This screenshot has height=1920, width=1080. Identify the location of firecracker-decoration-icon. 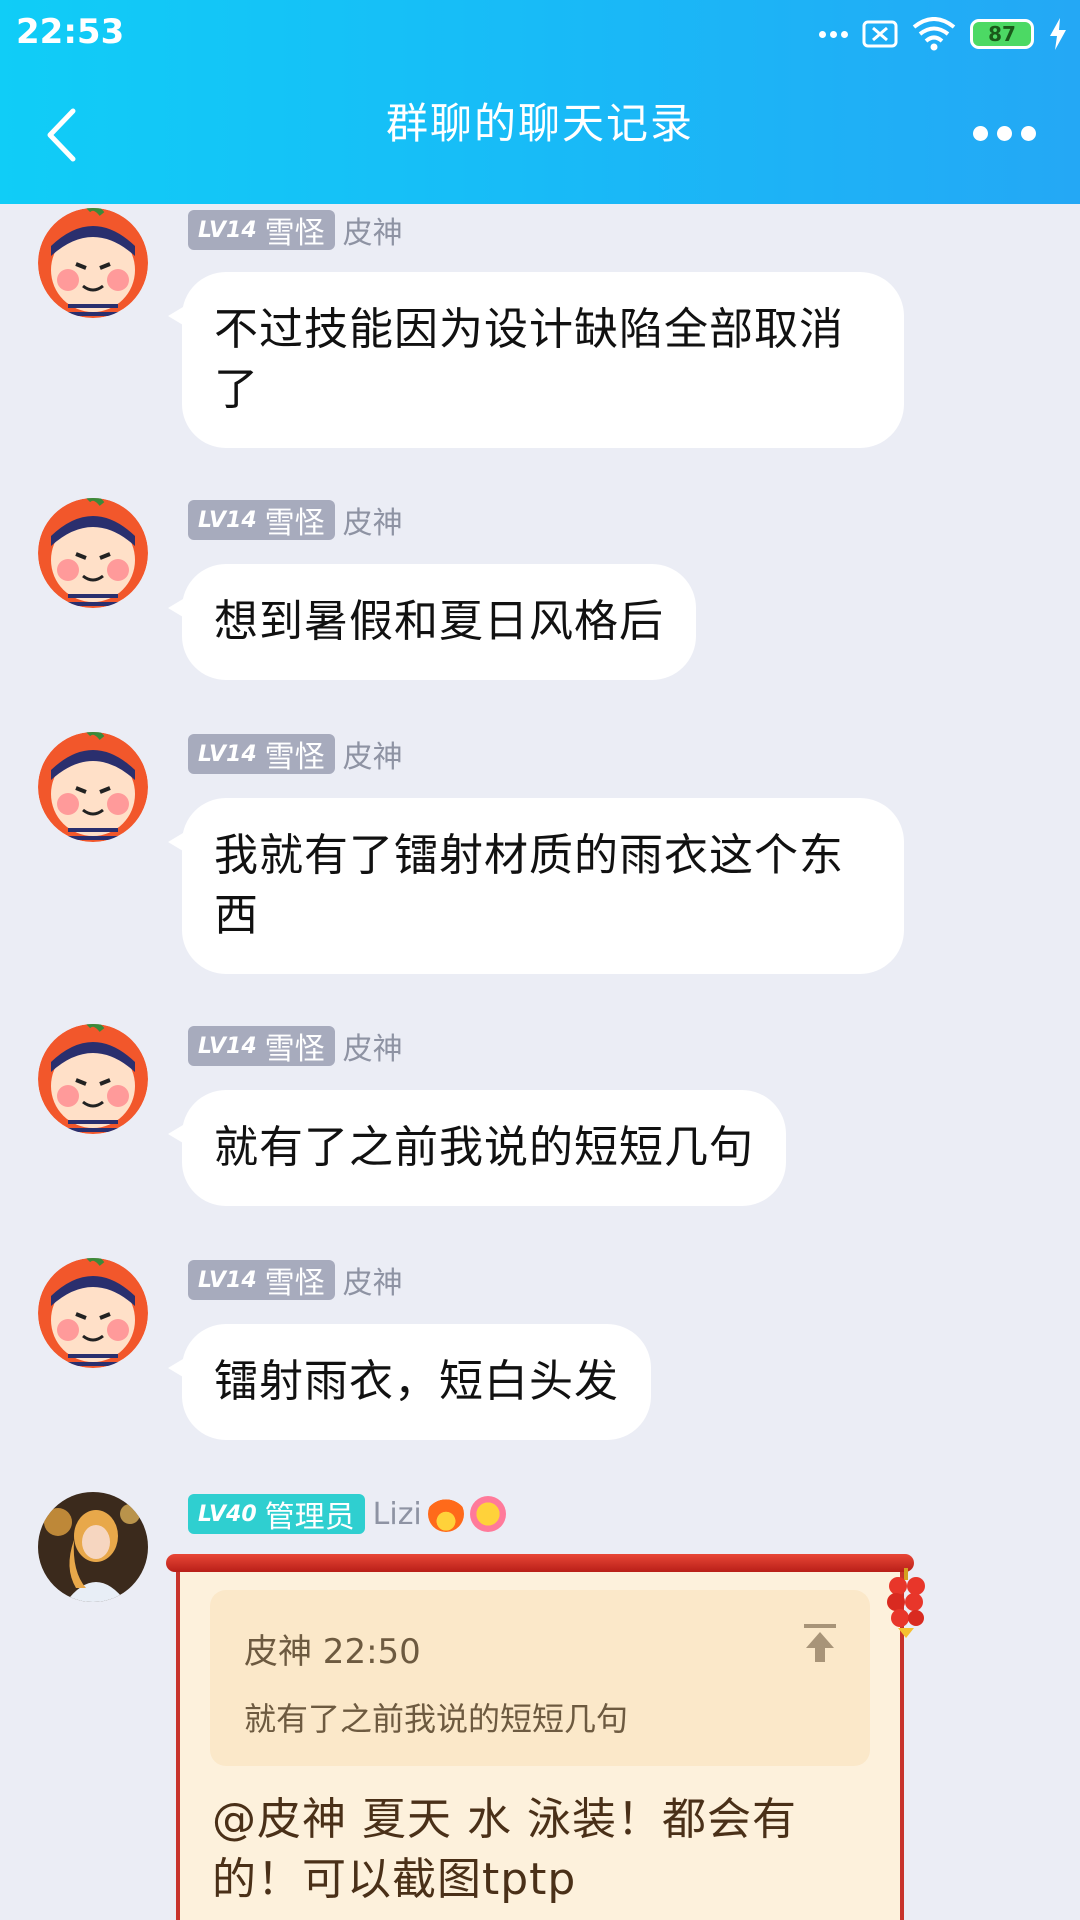
(906, 1603).